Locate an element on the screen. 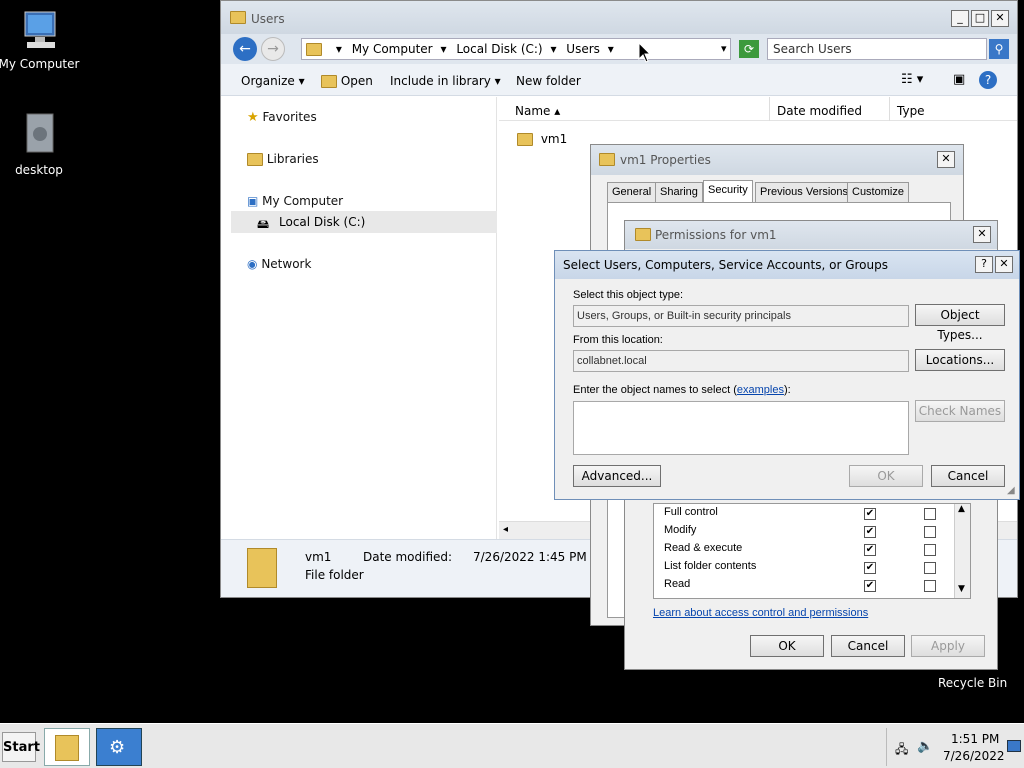  back-arrow-icon: ← is located at coordinates (245, 49).